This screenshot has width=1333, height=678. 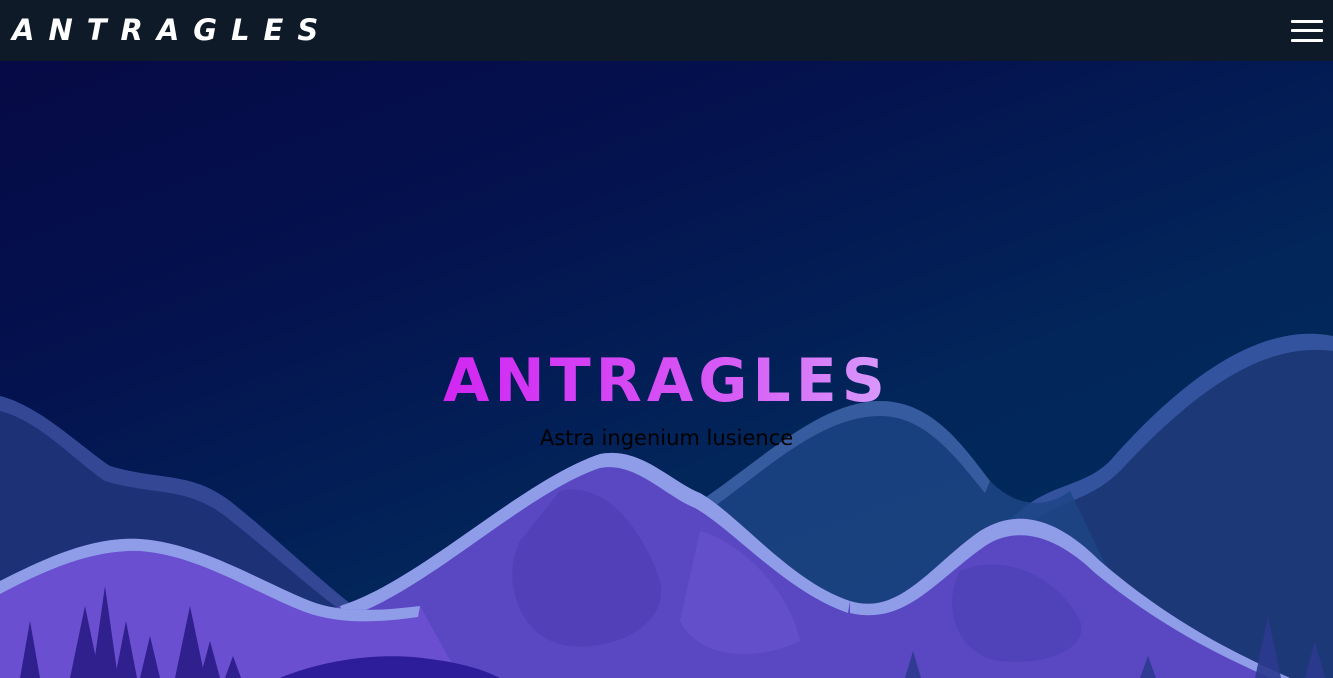 What do you see at coordinates (172, 30) in the screenshot?
I see `brand-logo: ANTRAGLES` at bounding box center [172, 30].